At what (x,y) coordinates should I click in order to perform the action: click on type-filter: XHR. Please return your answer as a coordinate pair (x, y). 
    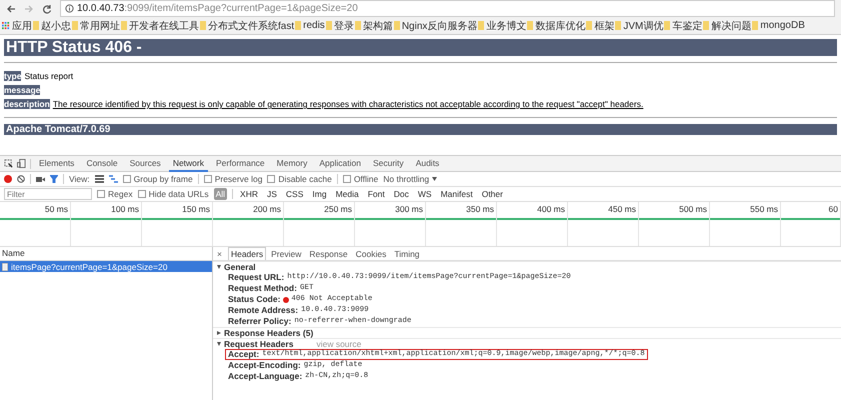
    Looking at the image, I should click on (249, 194).